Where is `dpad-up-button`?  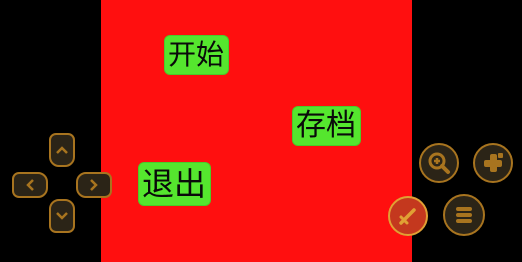 dpad-up-button is located at coordinates (62, 150).